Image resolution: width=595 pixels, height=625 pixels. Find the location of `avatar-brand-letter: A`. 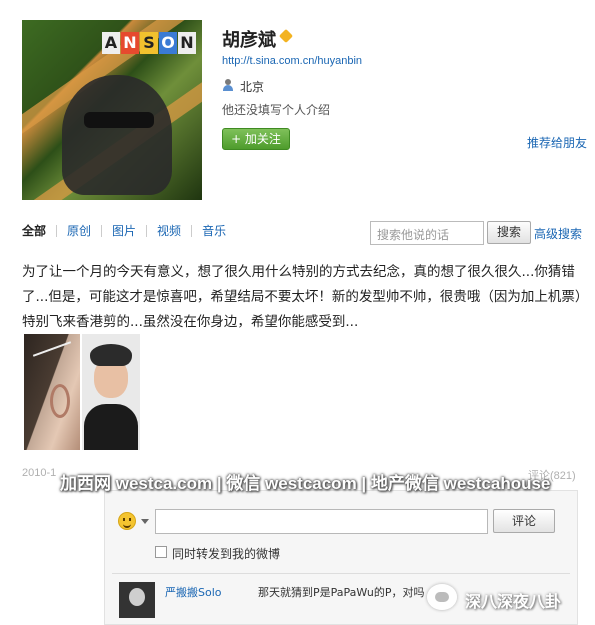

avatar-brand-letter: A is located at coordinates (111, 43).